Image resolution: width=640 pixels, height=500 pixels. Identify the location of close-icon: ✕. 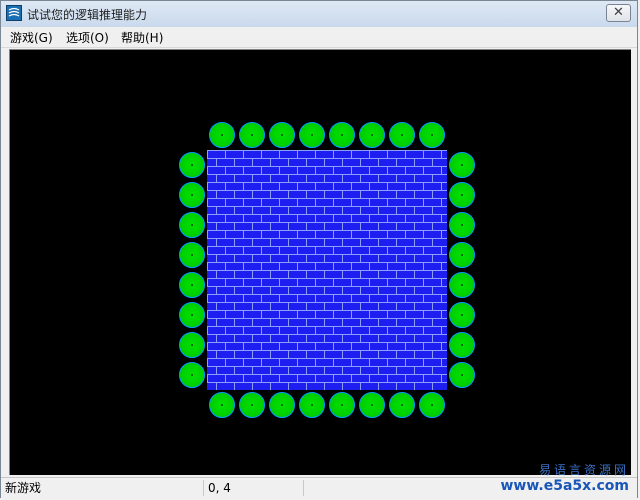
(618, 12).